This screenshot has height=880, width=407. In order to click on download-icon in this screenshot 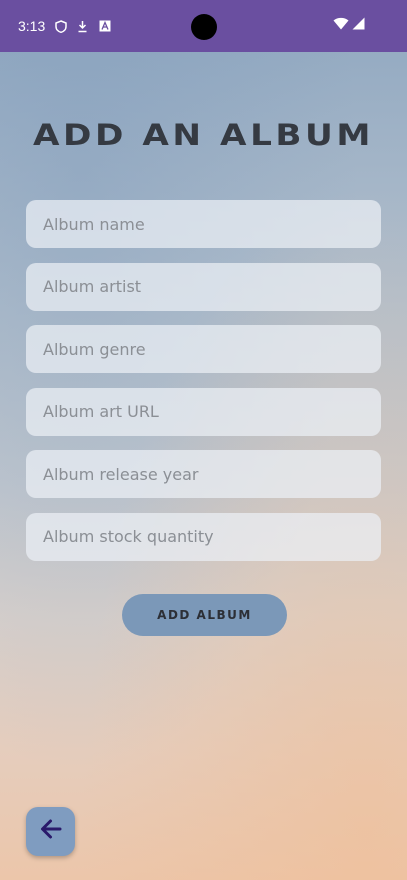, I will do `click(82, 26)`.